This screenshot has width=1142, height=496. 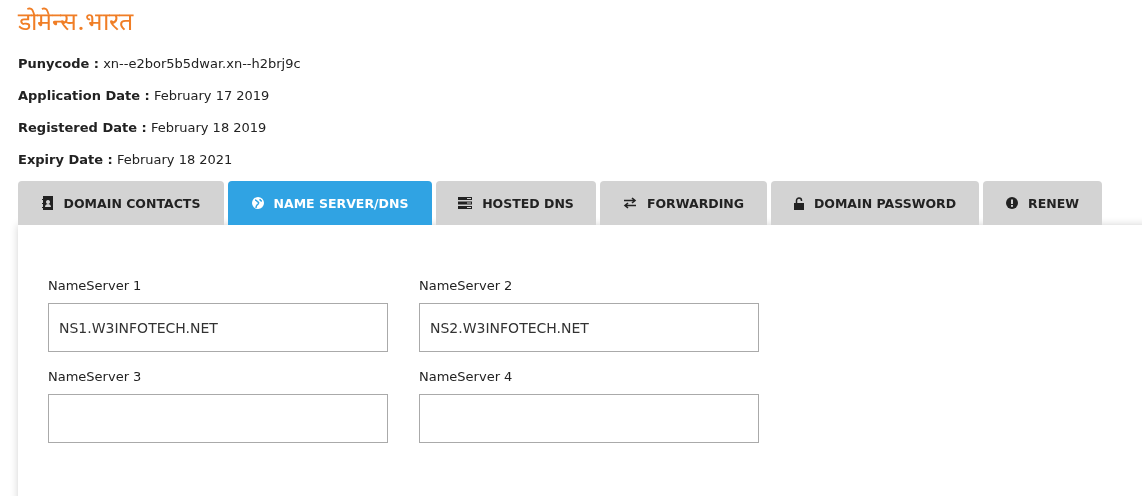 What do you see at coordinates (1042, 203) in the screenshot?
I see `tab: RENEW` at bounding box center [1042, 203].